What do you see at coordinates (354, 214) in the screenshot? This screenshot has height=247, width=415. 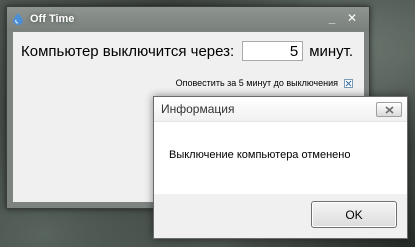 I see `ok-button: OK` at bounding box center [354, 214].